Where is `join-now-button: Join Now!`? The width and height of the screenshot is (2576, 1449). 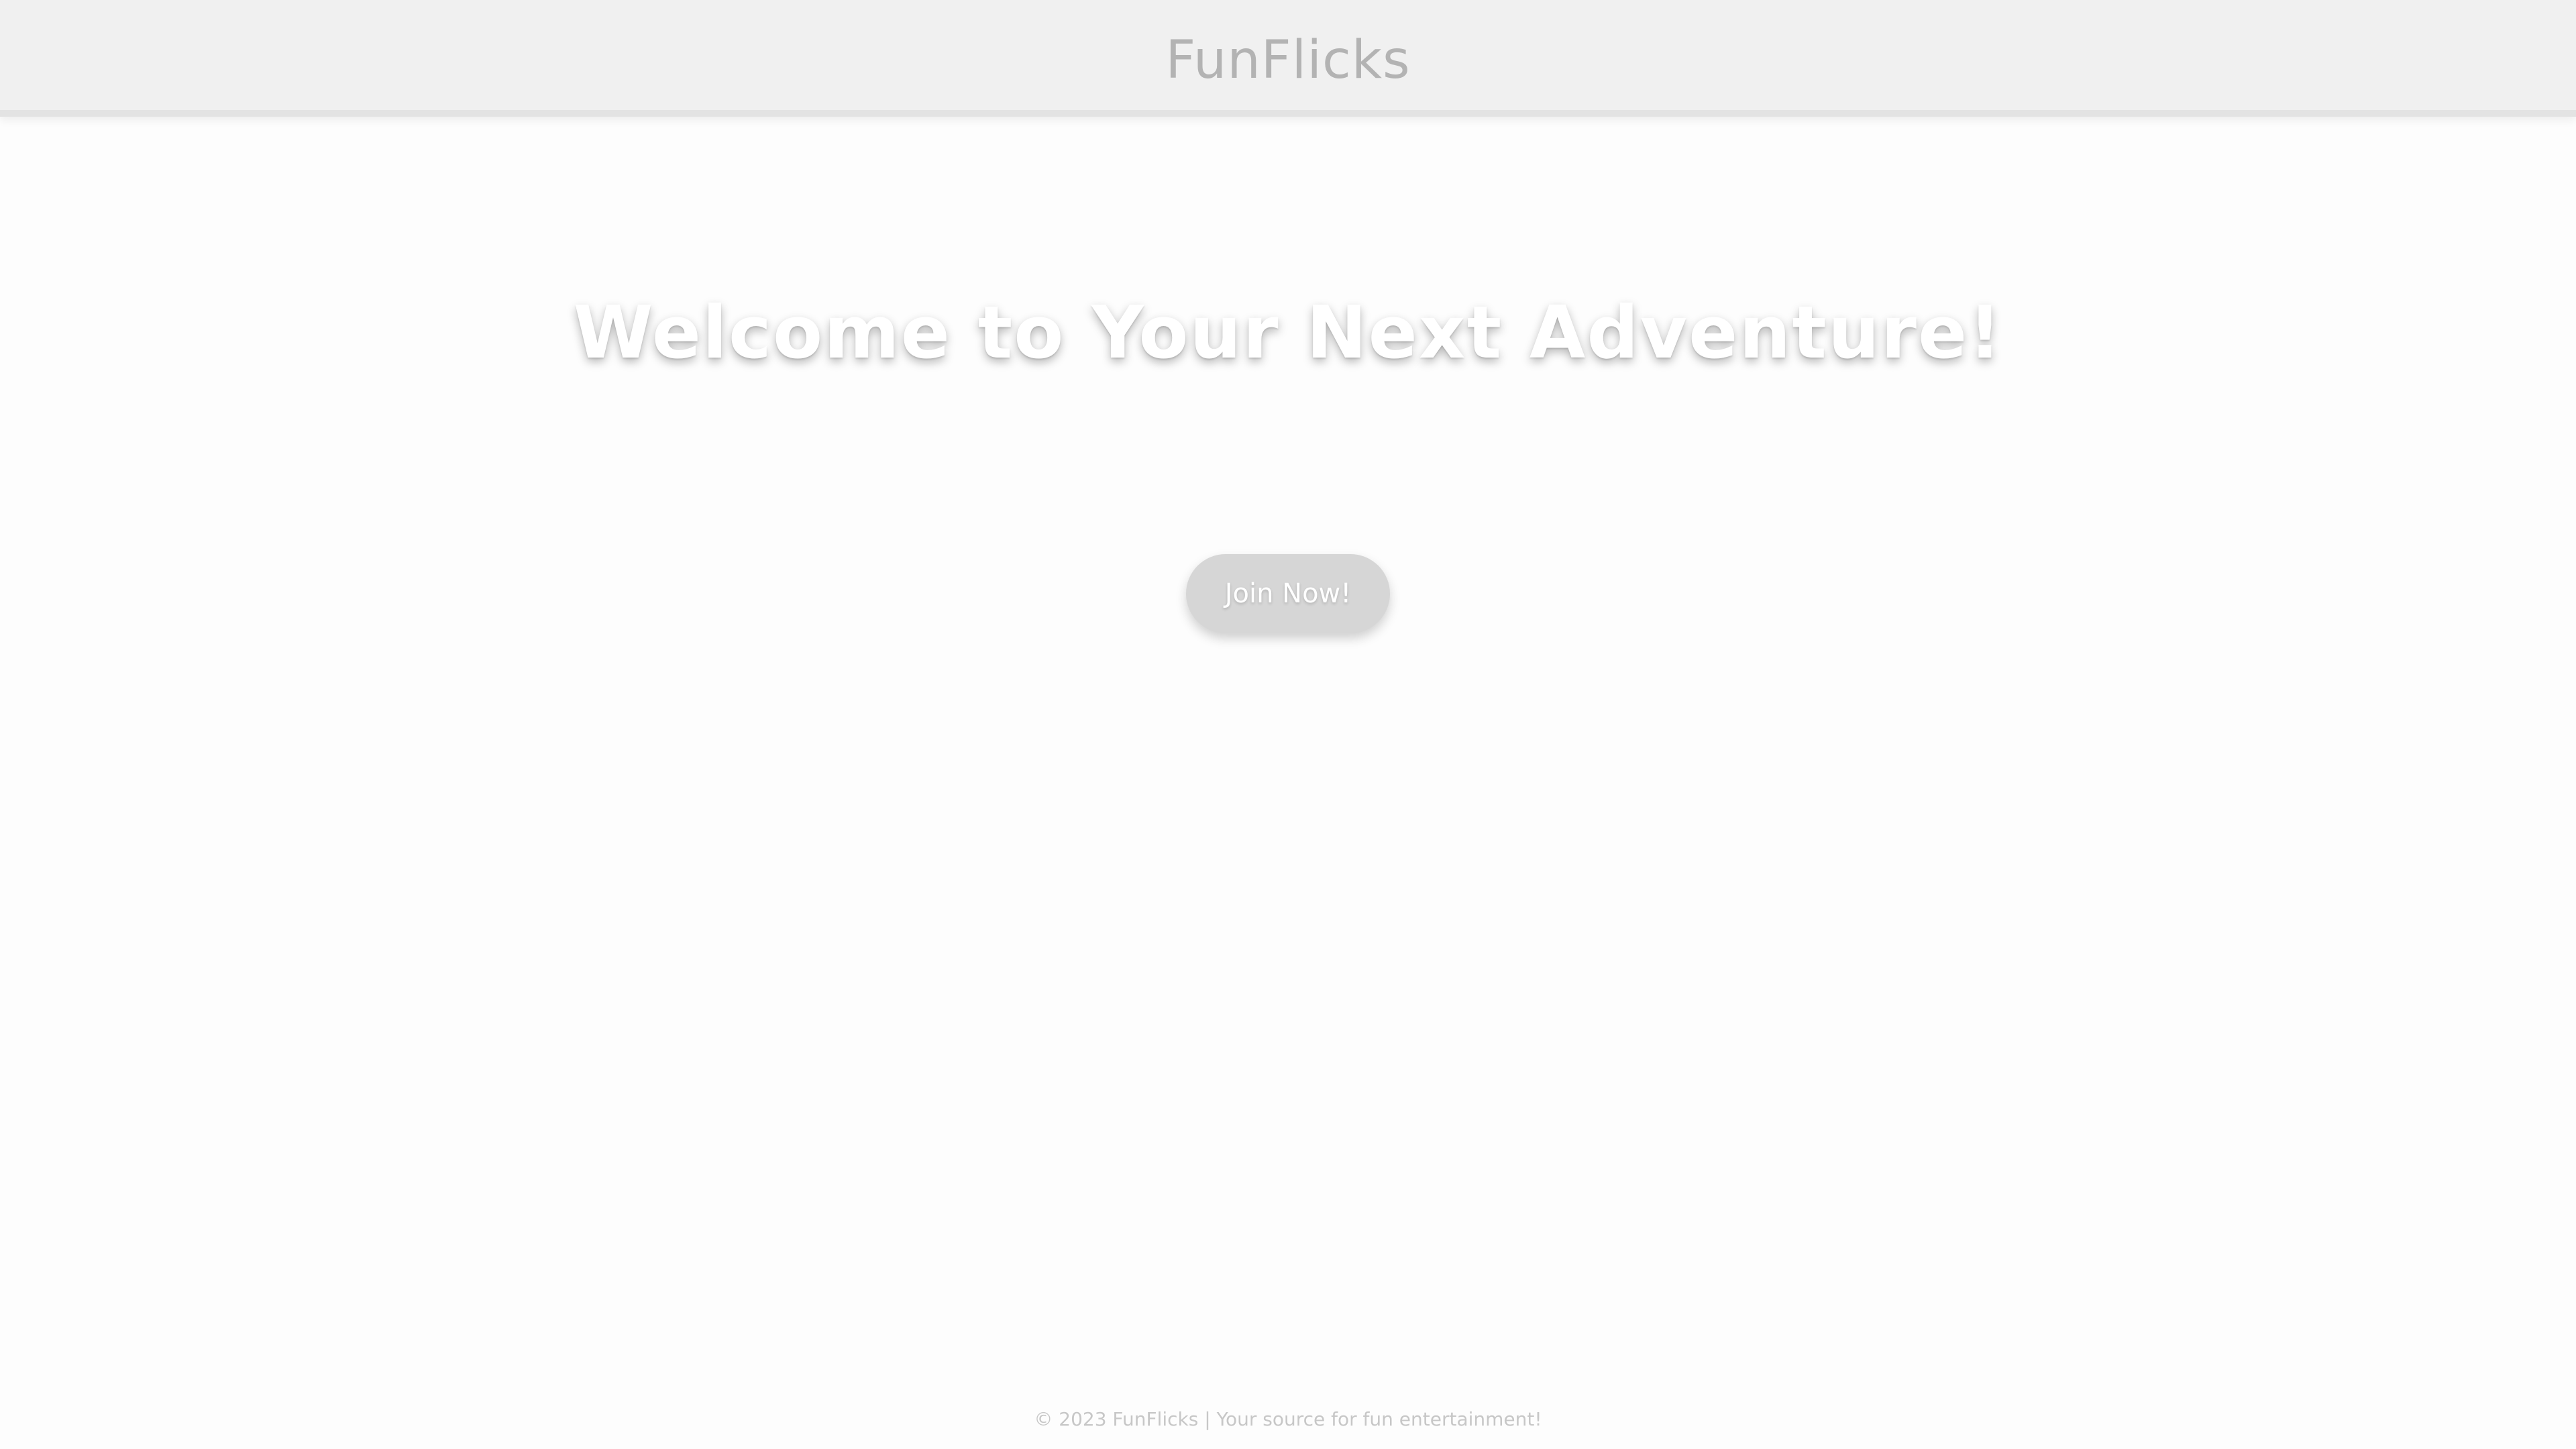
join-now-button: Join Now! is located at coordinates (1288, 593).